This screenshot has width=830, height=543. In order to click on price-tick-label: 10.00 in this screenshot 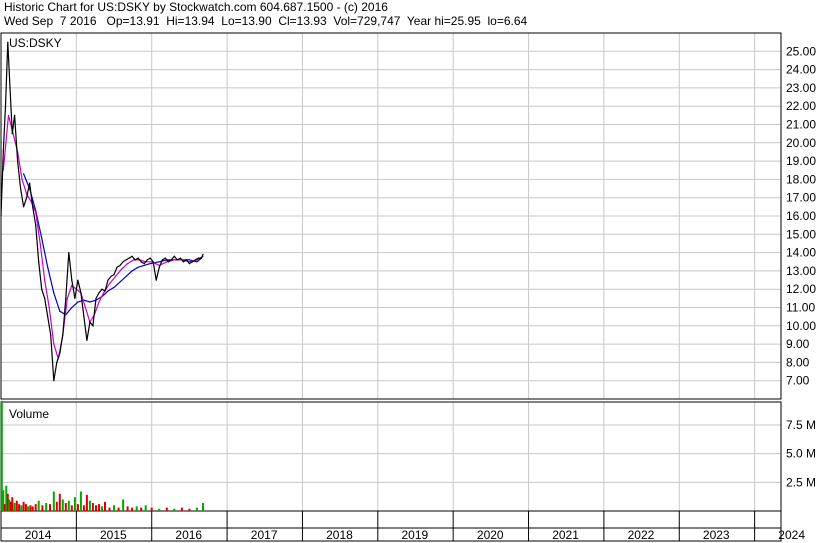, I will do `click(801, 326)`.